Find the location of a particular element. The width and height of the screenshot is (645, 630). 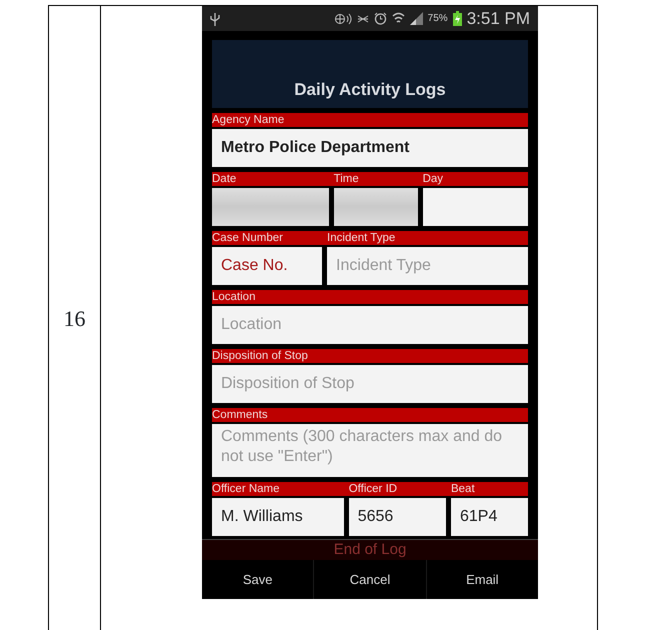

field-label: Beat is located at coordinates (463, 489).